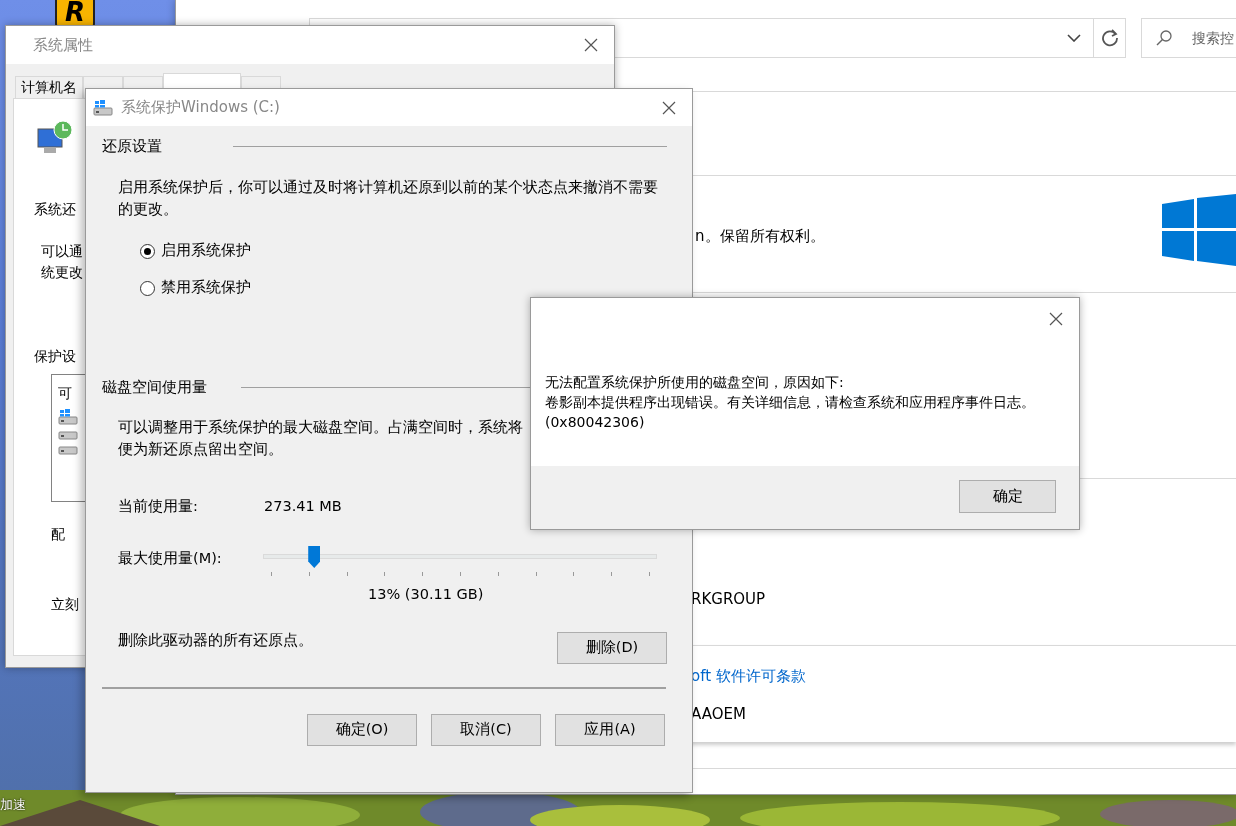  I want to click on dialog-button: 取消(C), so click(486, 730).